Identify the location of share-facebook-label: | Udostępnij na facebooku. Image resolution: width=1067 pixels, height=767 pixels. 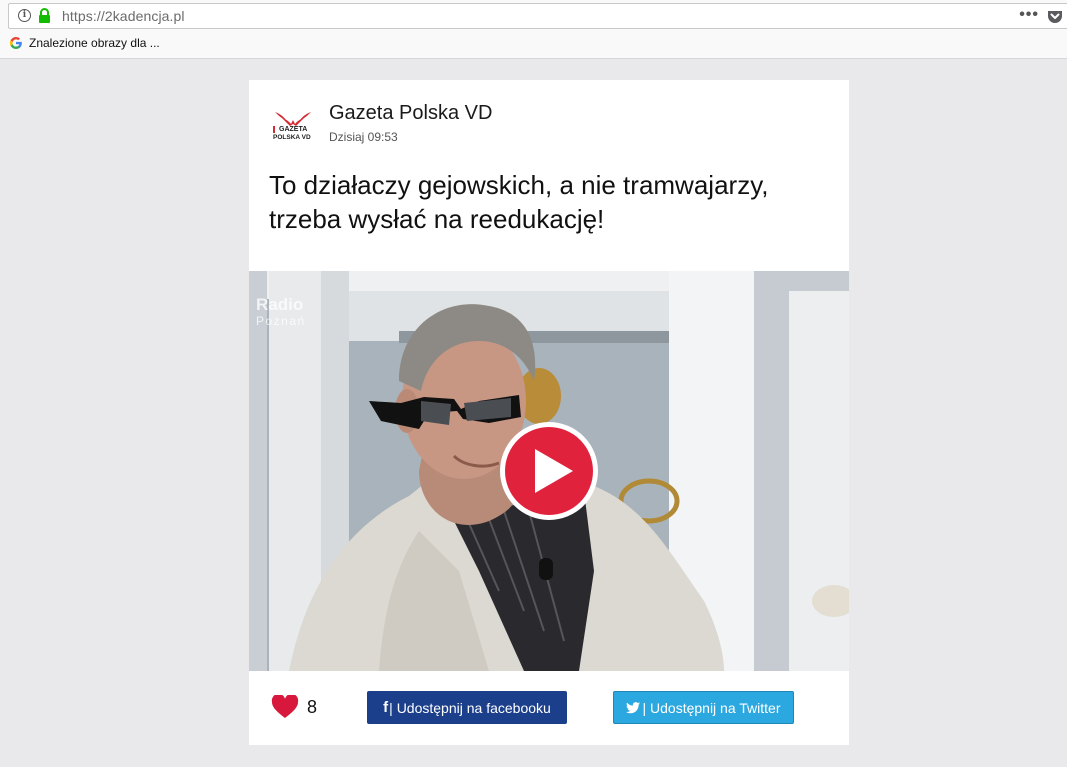
(470, 707).